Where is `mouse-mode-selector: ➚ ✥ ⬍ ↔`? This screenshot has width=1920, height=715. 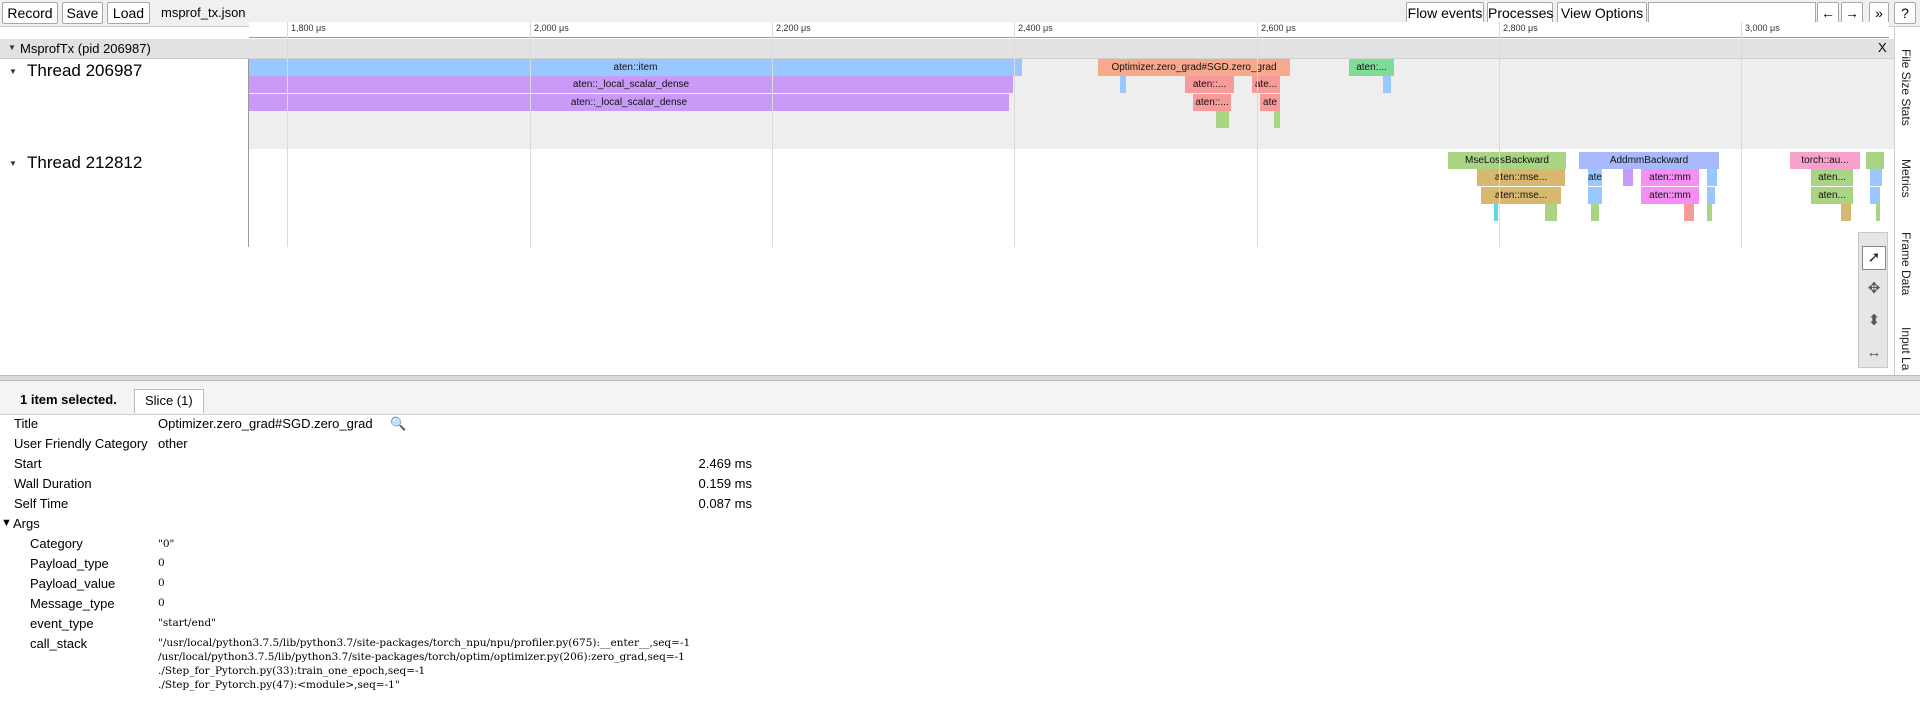 mouse-mode-selector: ➚ ✥ ⬍ ↔ is located at coordinates (1873, 300).